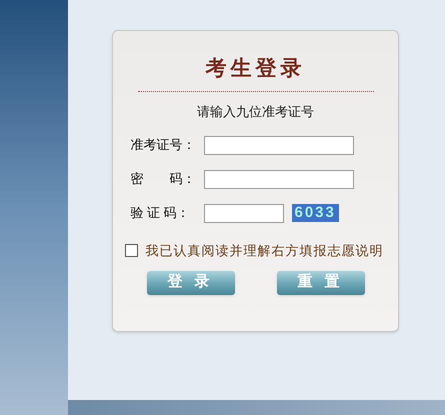 The width and height of the screenshot is (445, 415). What do you see at coordinates (163, 179) in the screenshot?
I see `field-label: 密 码：` at bounding box center [163, 179].